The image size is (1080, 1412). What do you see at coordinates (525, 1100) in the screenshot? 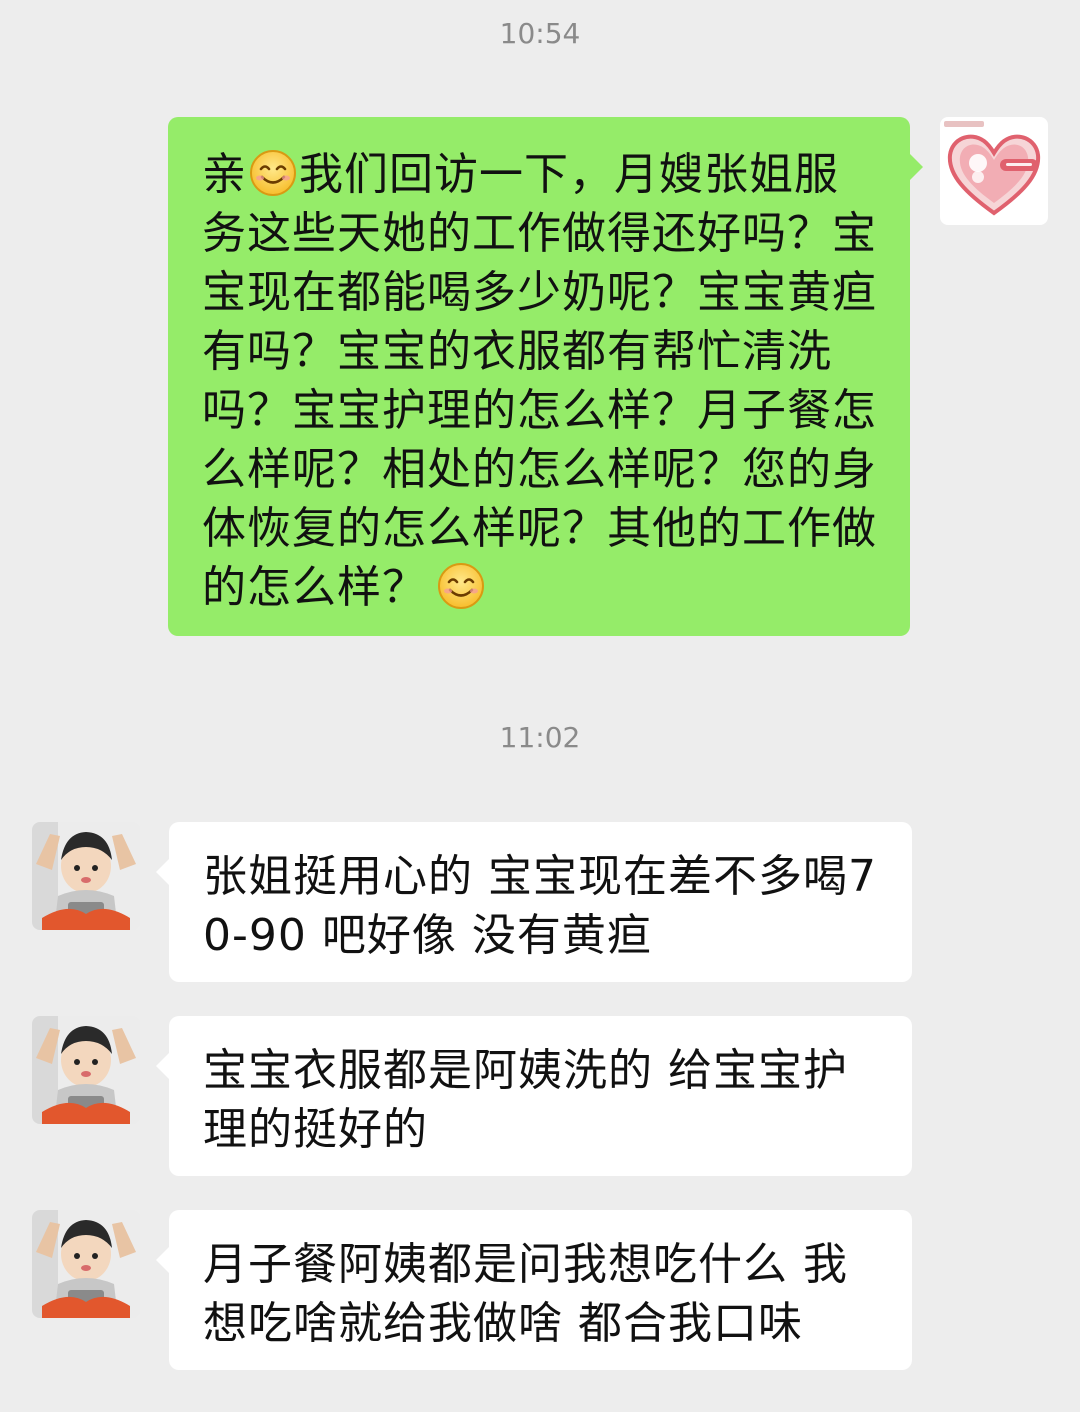
I see `message-text: 宝宝衣服都是阿姨洗的 给宝宝护理的挺好的` at bounding box center [525, 1100].